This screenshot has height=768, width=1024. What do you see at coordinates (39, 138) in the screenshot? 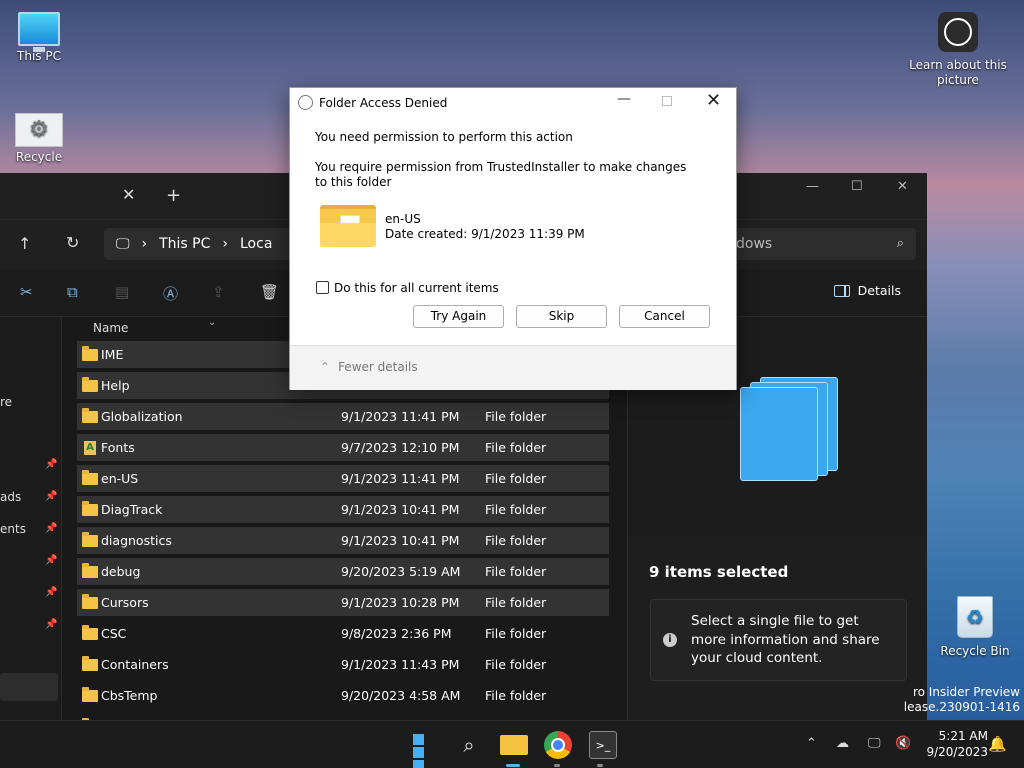
I see `desktop-icon-recycle: ⚙ Recycle` at bounding box center [39, 138].